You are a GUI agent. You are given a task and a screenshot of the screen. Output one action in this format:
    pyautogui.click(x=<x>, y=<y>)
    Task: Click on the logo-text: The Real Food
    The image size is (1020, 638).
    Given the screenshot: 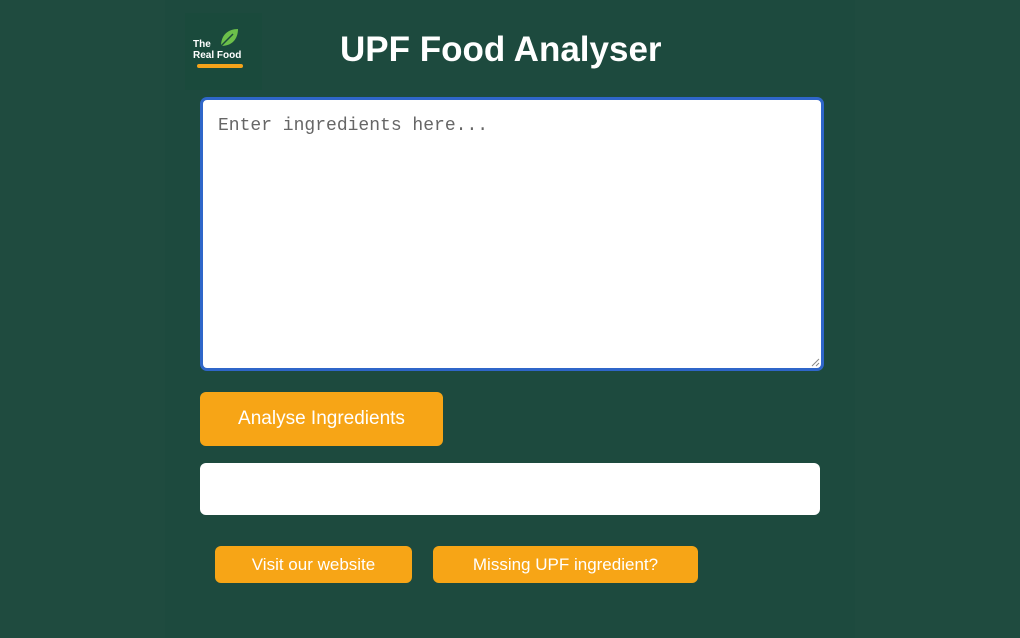 What is the action you would take?
    pyautogui.click(x=217, y=50)
    